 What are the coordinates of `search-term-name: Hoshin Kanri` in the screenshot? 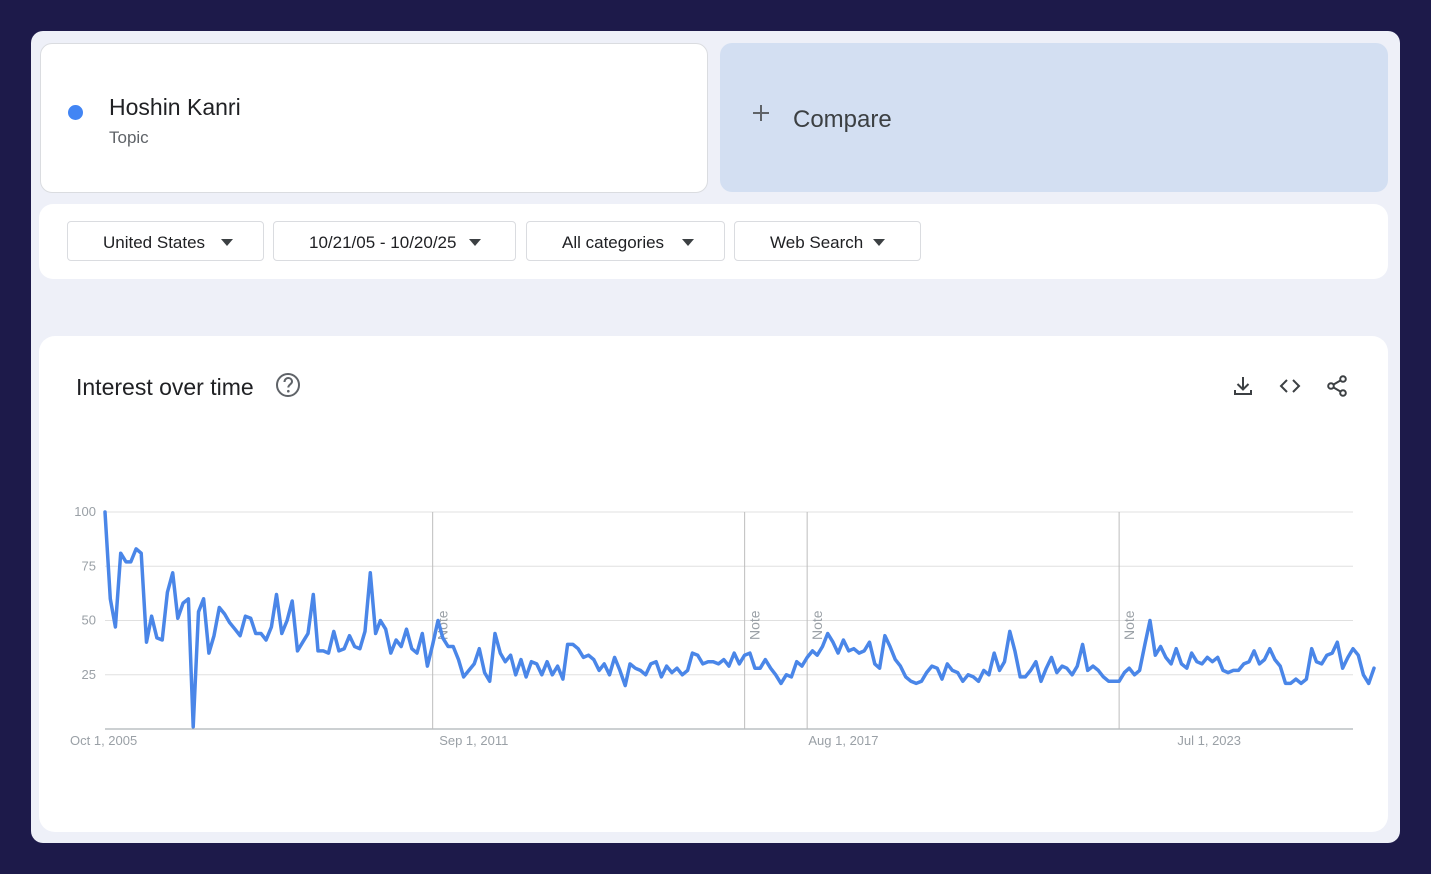 It's located at (175, 107).